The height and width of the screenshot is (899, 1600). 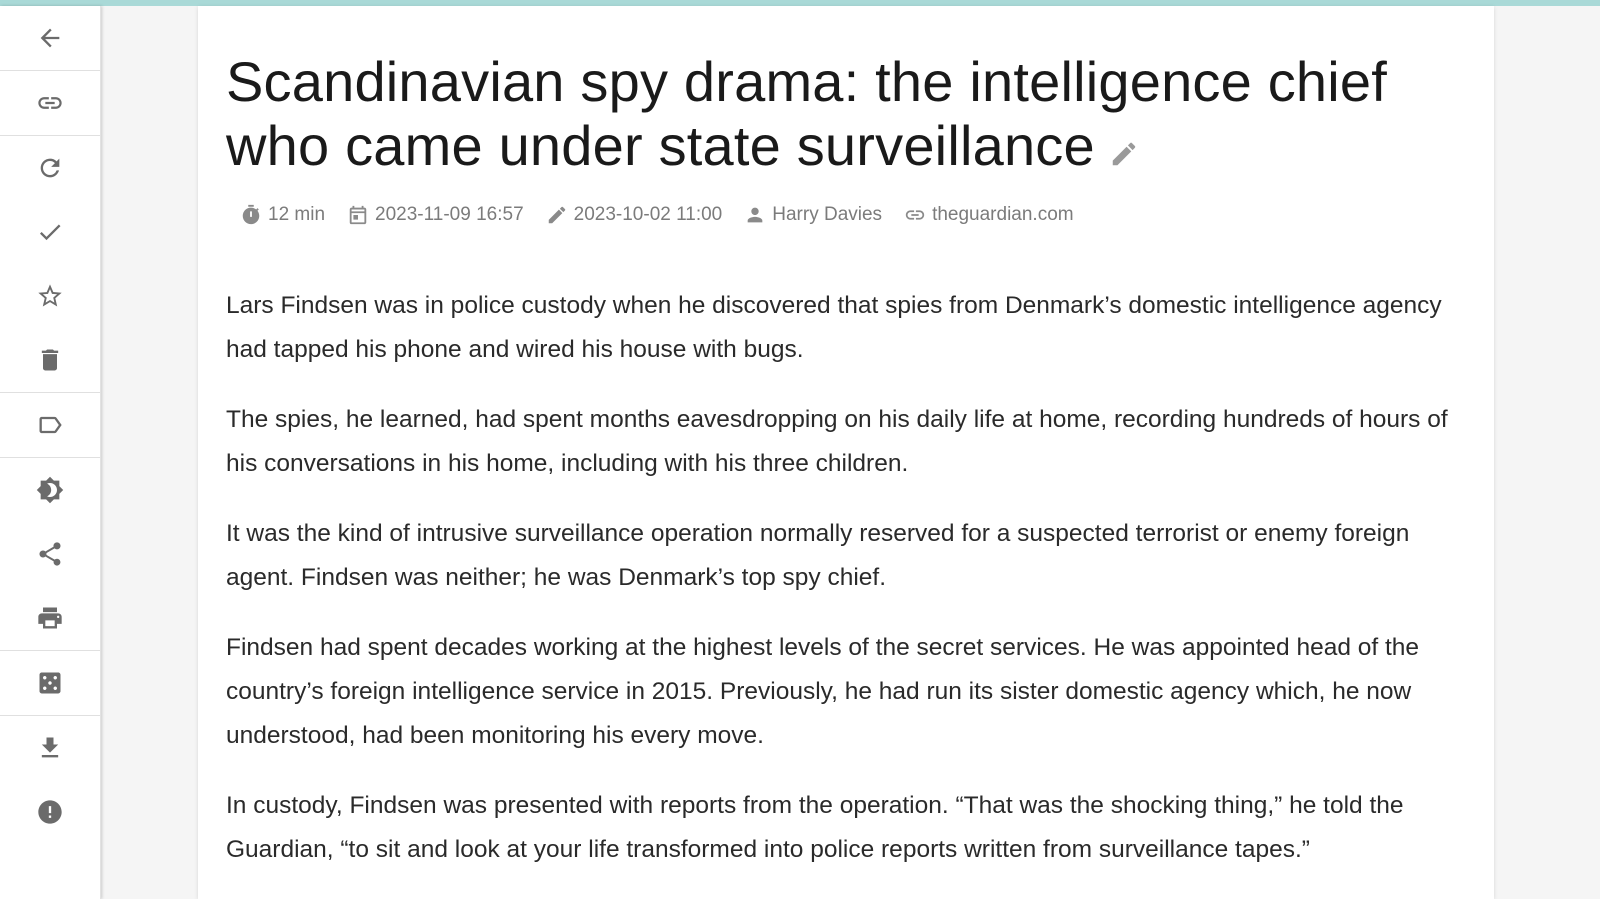 I want to click on alert-icon, so click(x=50, y=812).